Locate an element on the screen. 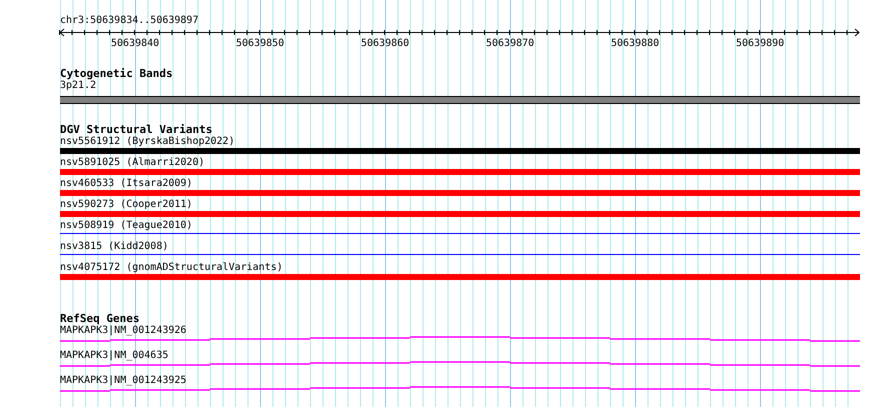  transcript-label: MAPKAPK3|NM_001243925 is located at coordinates (124, 380).